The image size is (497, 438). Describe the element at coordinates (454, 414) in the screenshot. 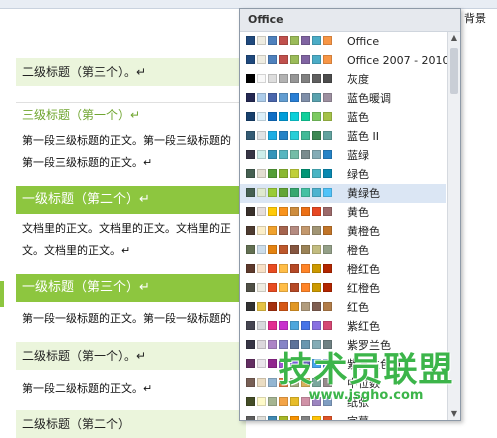

I see `scroll-down-arrow-icon: ▼` at that location.